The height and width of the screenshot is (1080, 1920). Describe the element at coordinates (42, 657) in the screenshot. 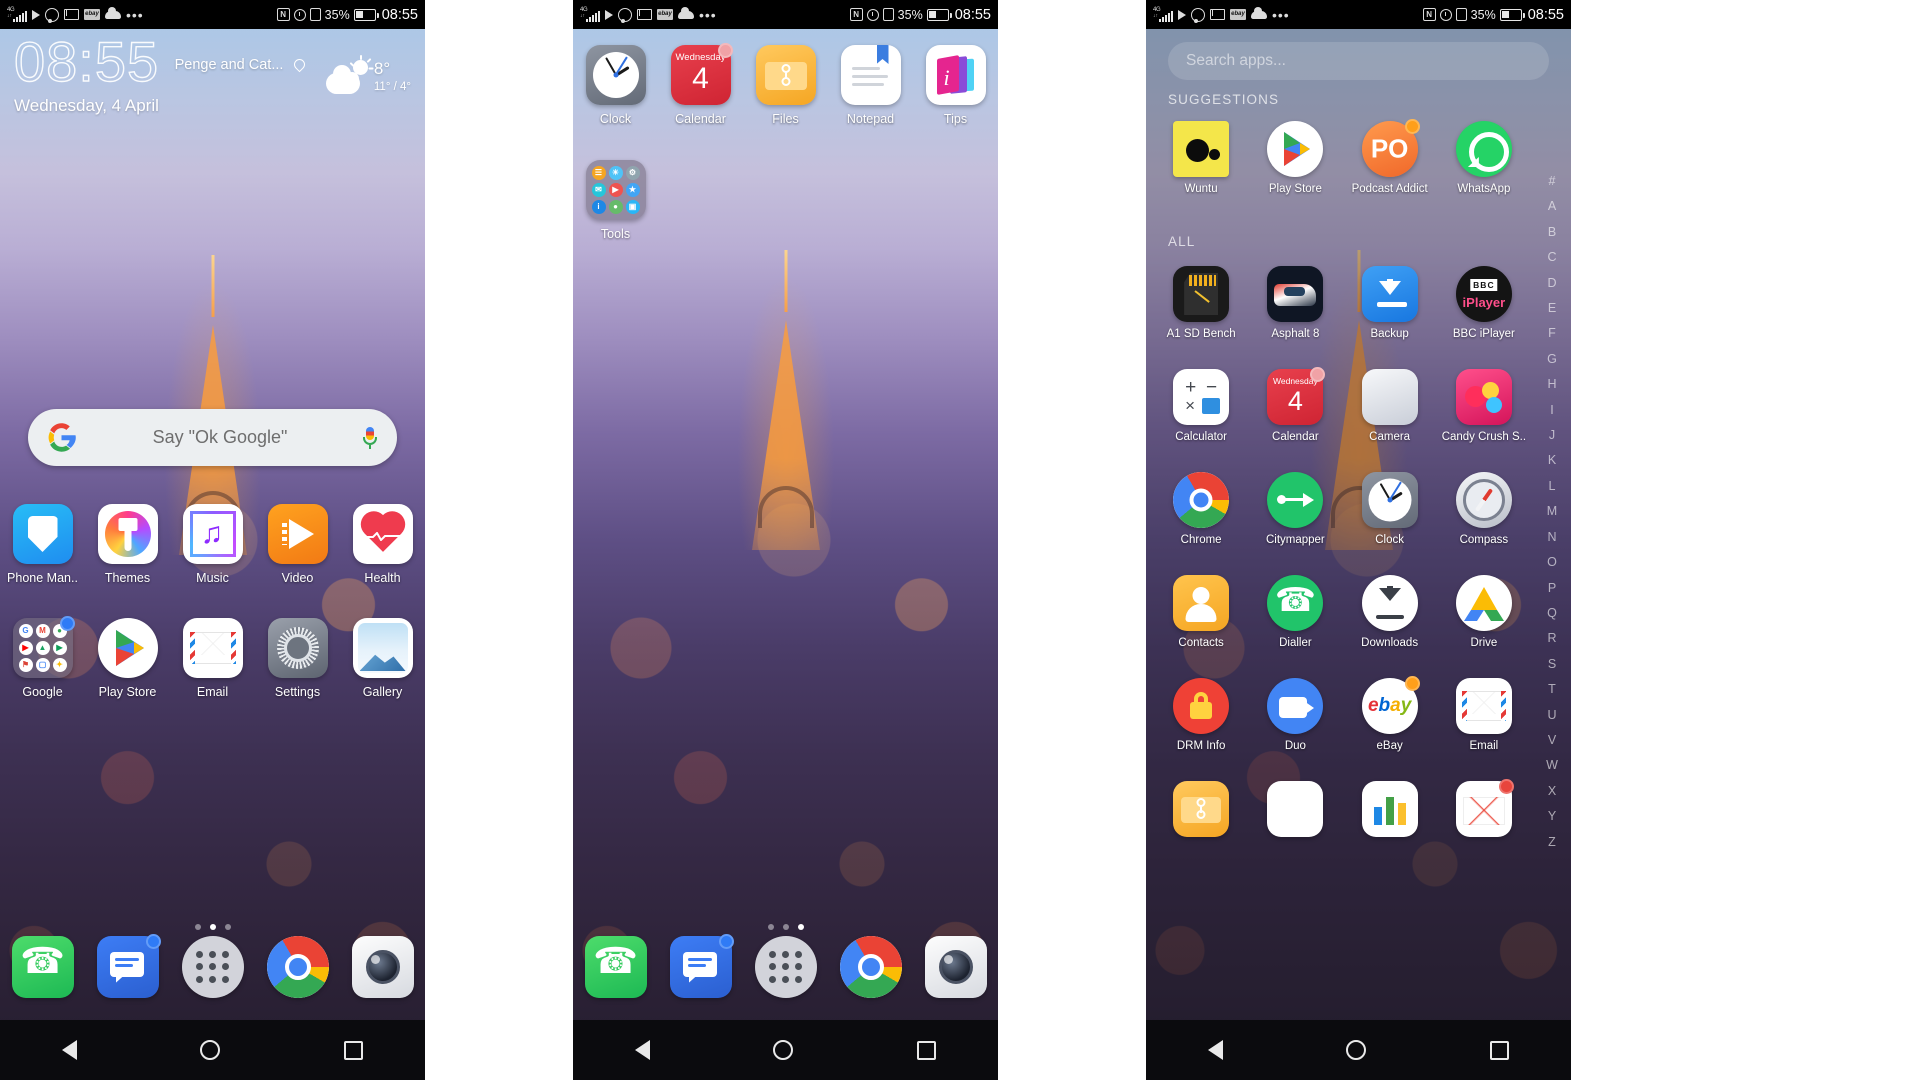

I see `app-folder-google: G M ● ▶ ▲ ▶ ⚑ ▢ ✦ Google` at that location.